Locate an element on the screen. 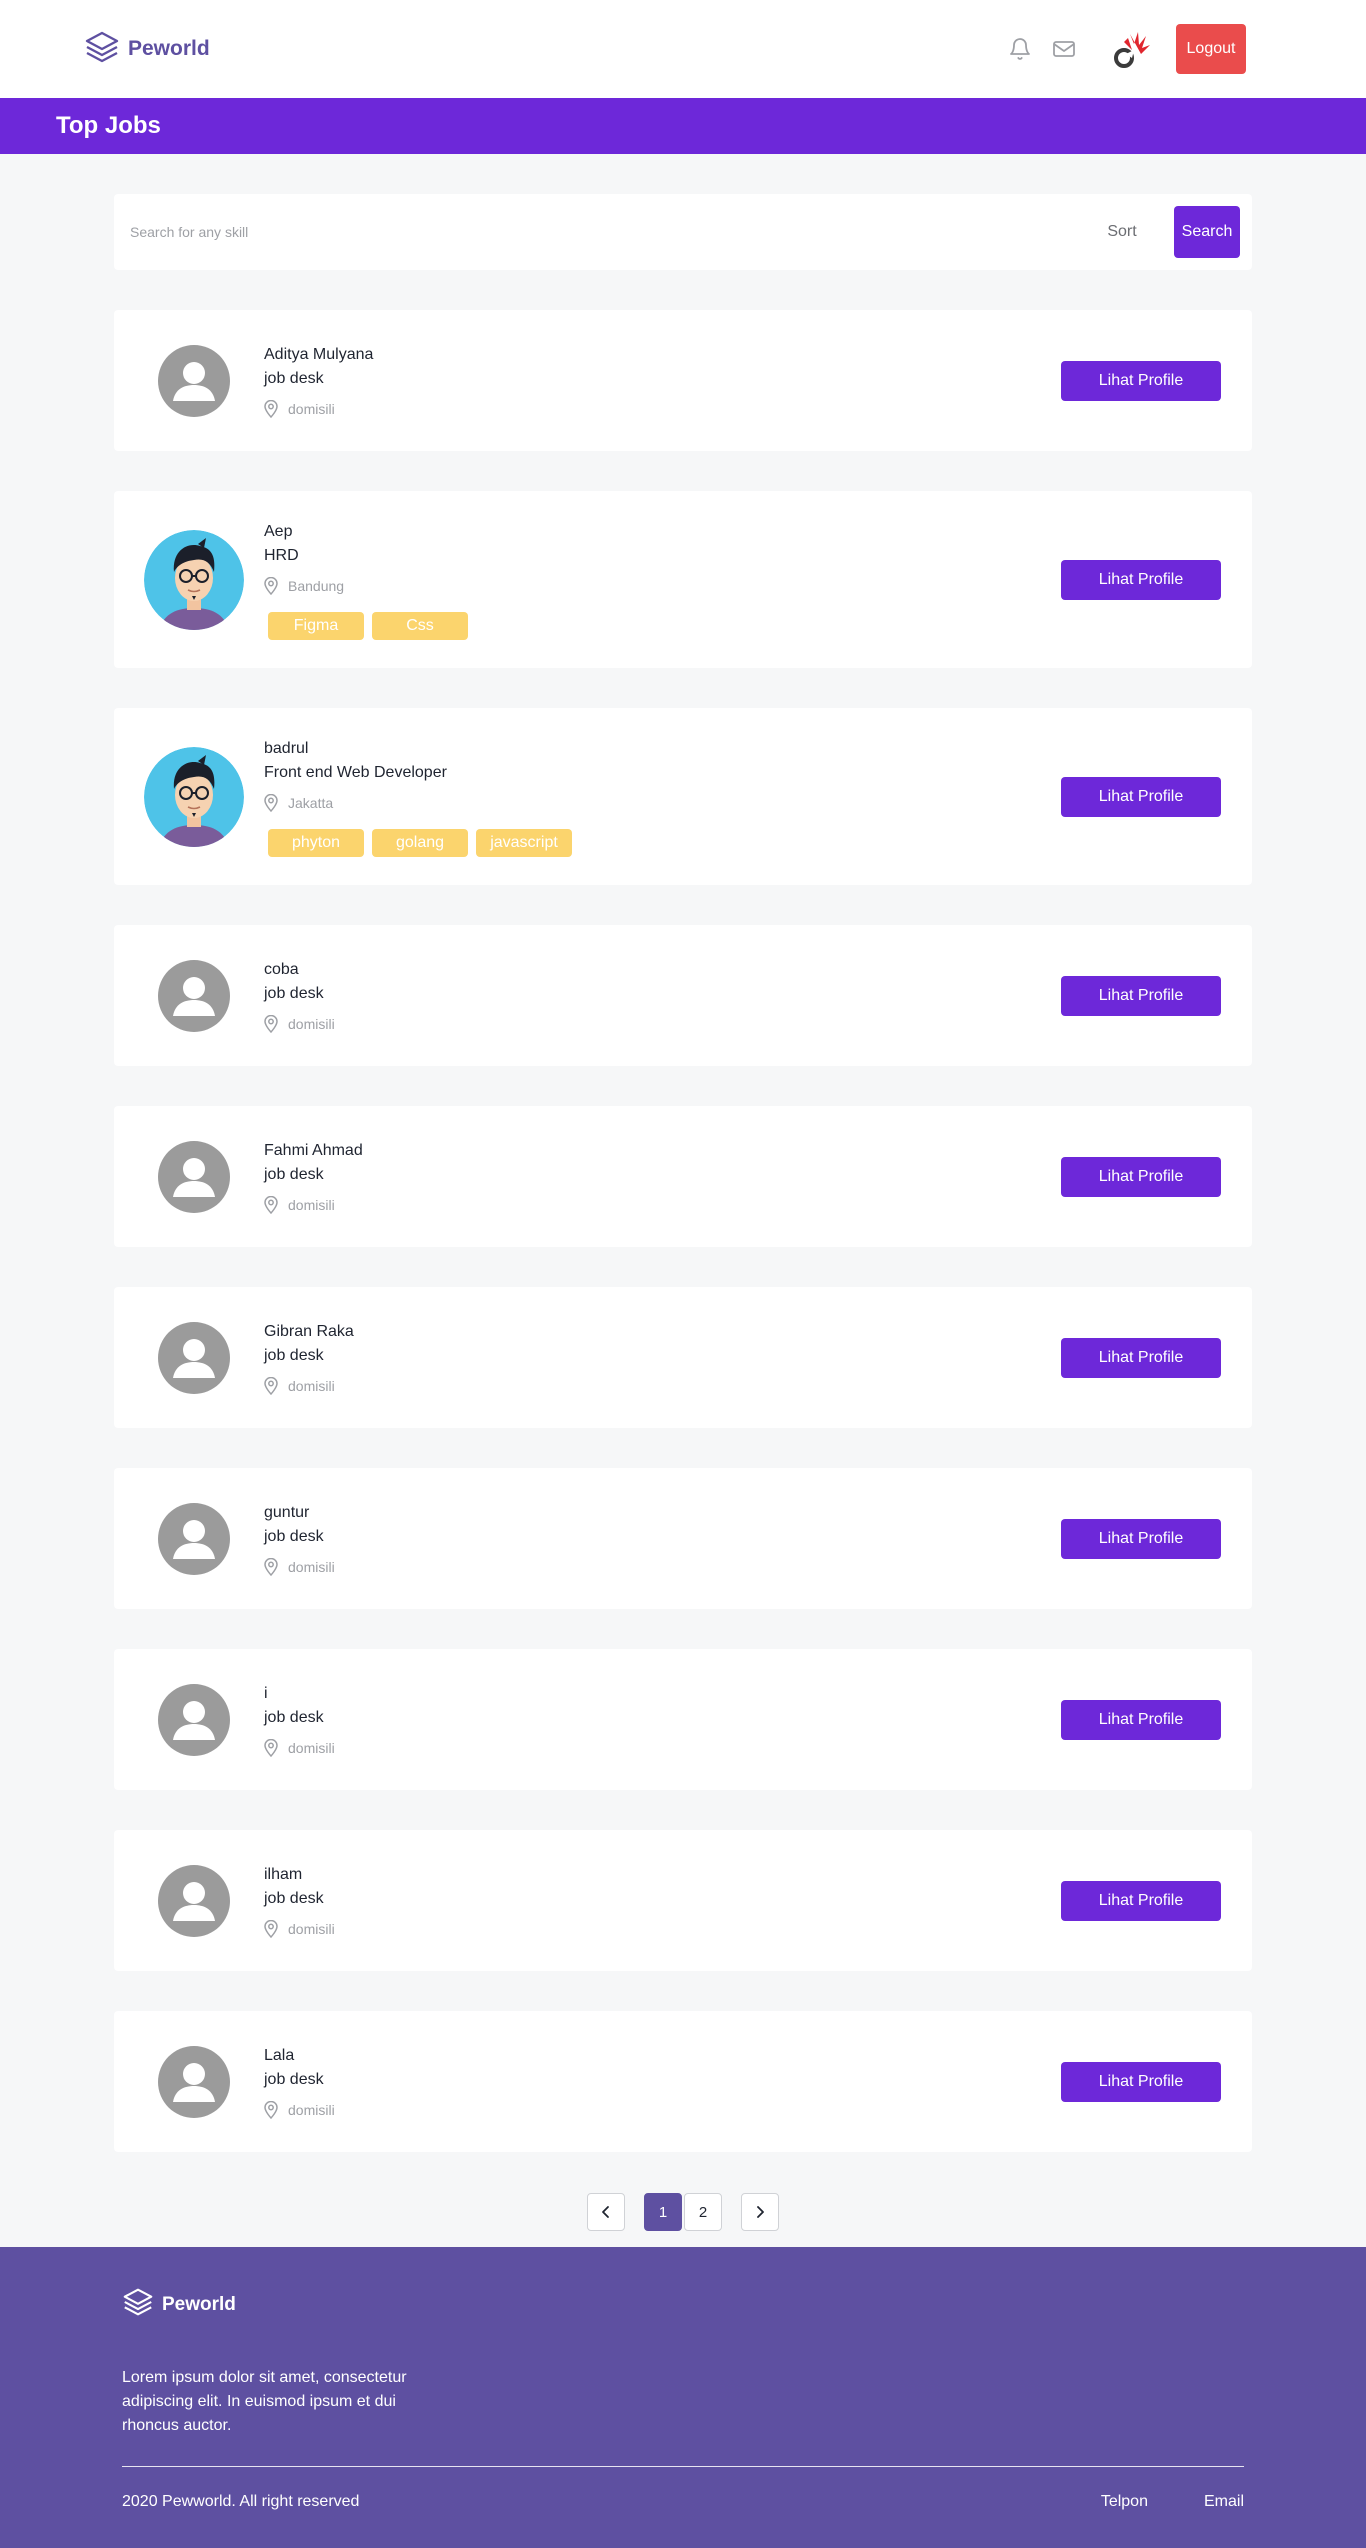 Image resolution: width=1366 pixels, height=2548 pixels. mail-icon is located at coordinates (1064, 49).